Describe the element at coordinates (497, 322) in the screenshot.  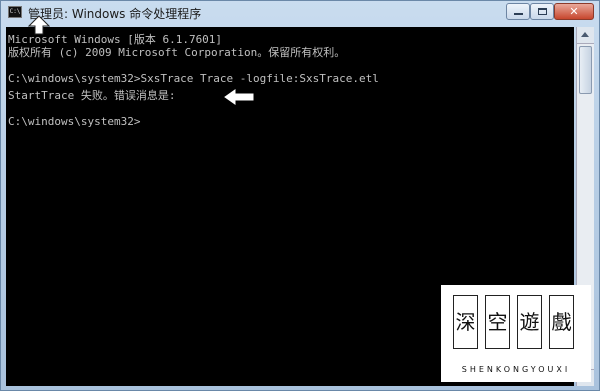
I see `watermark-char: 空` at that location.